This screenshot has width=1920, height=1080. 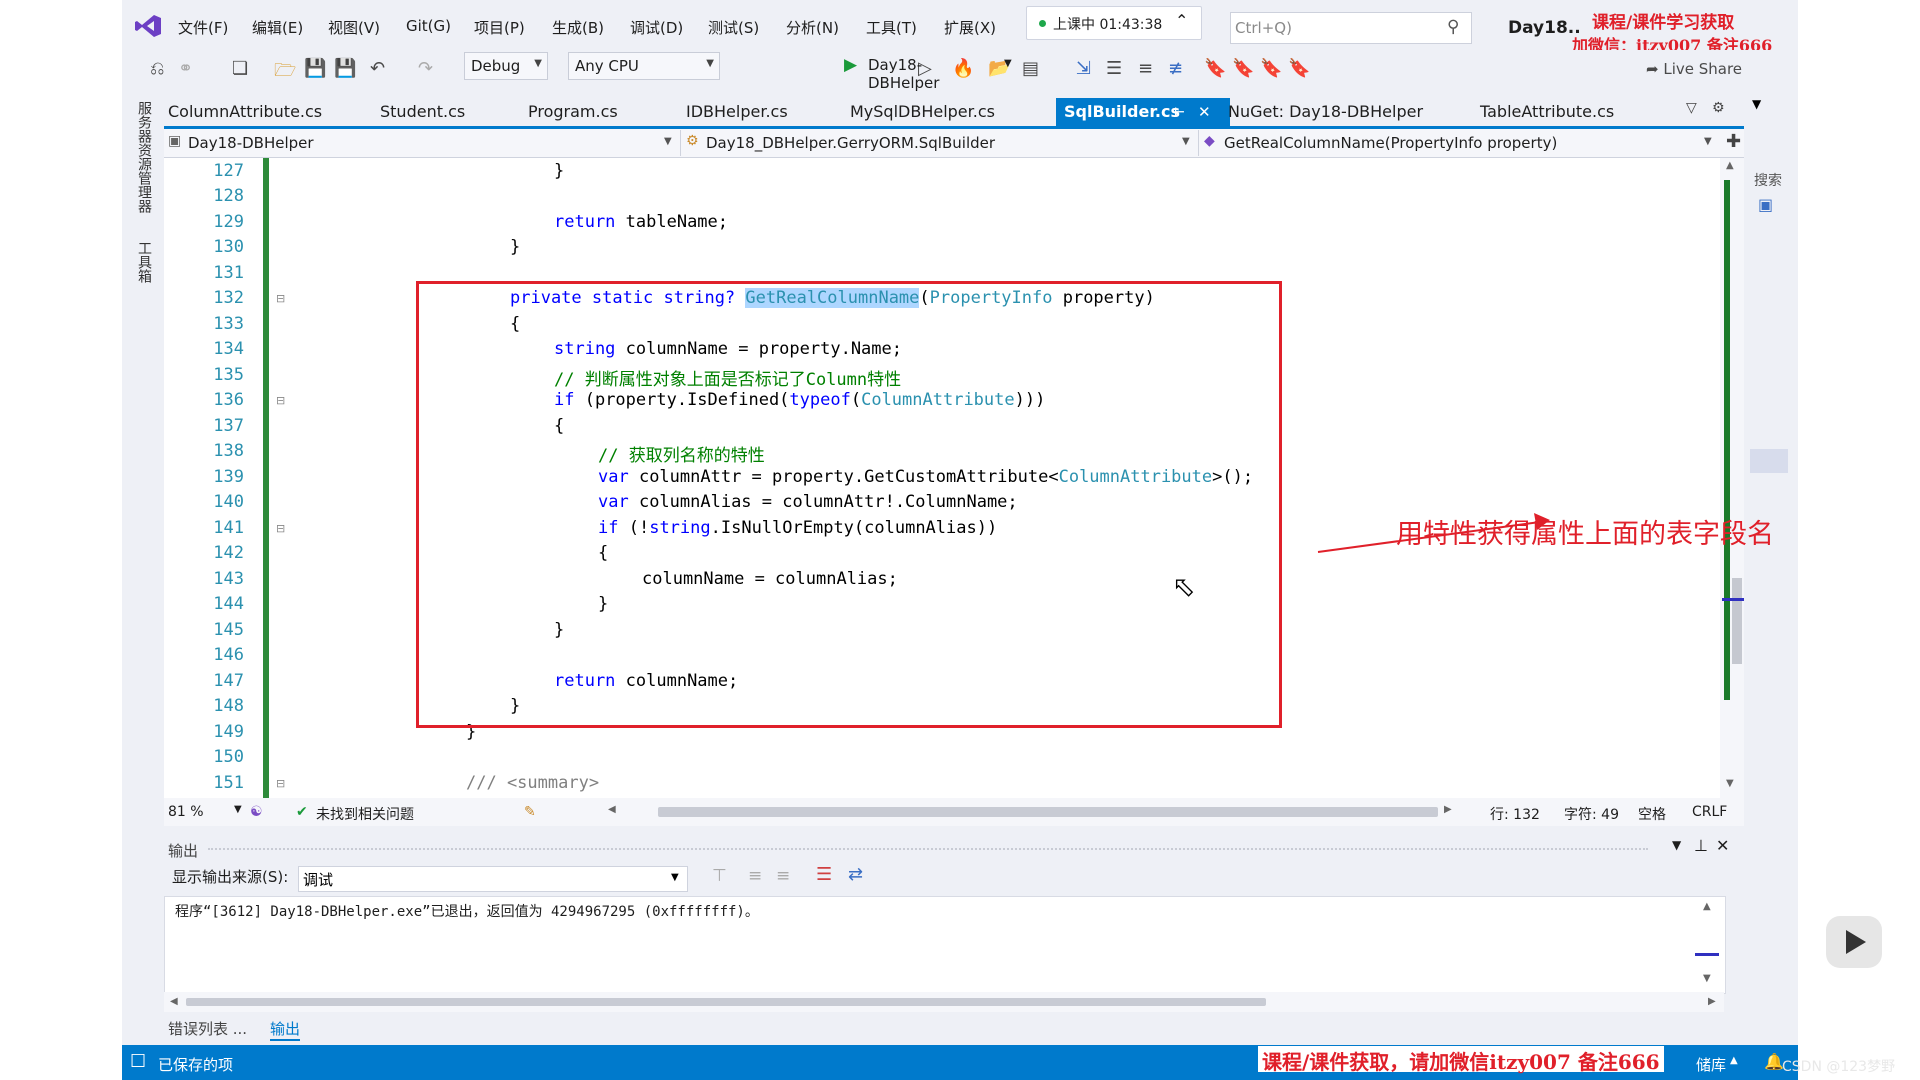 What do you see at coordinates (377, 68) in the screenshot?
I see `undo-icon: ↶` at bounding box center [377, 68].